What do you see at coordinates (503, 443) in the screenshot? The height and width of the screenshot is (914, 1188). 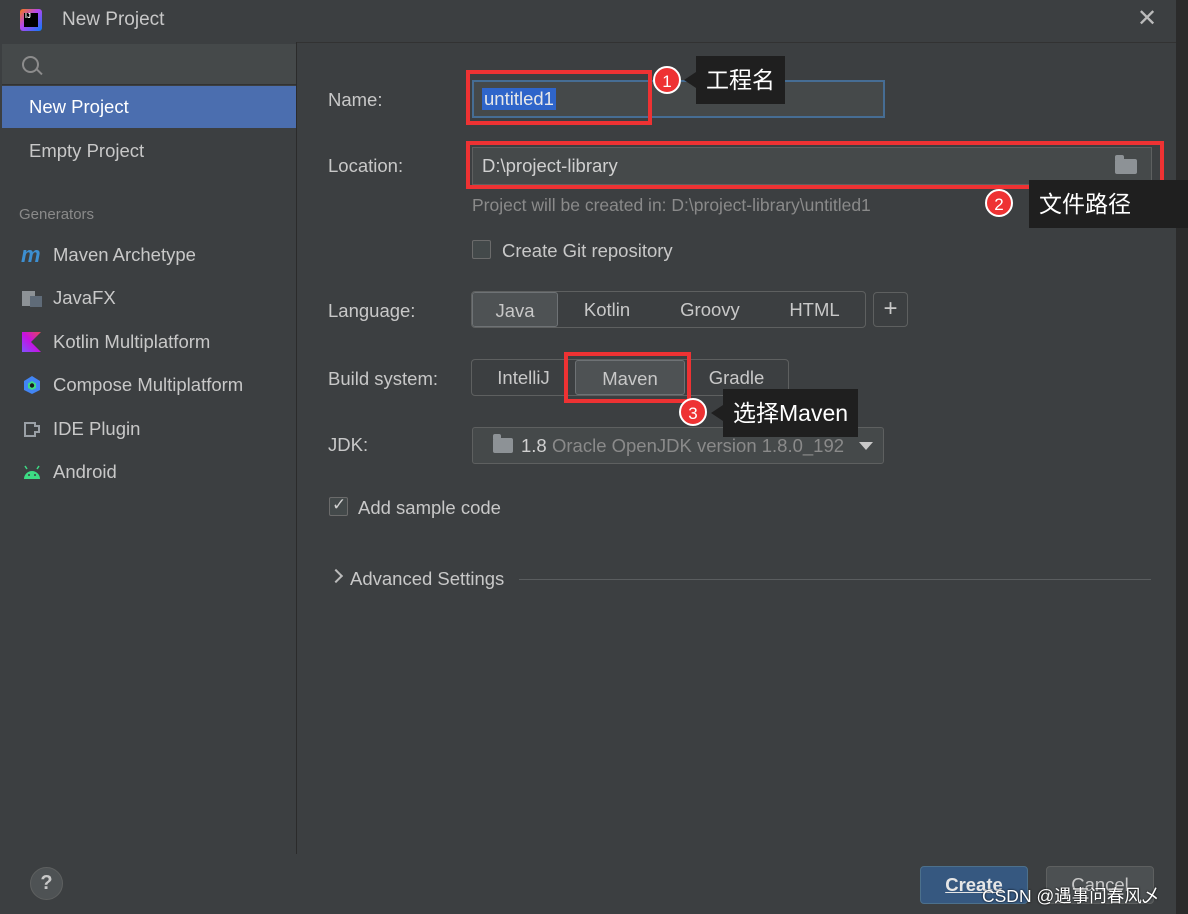 I see `jdk-folder-icon` at bounding box center [503, 443].